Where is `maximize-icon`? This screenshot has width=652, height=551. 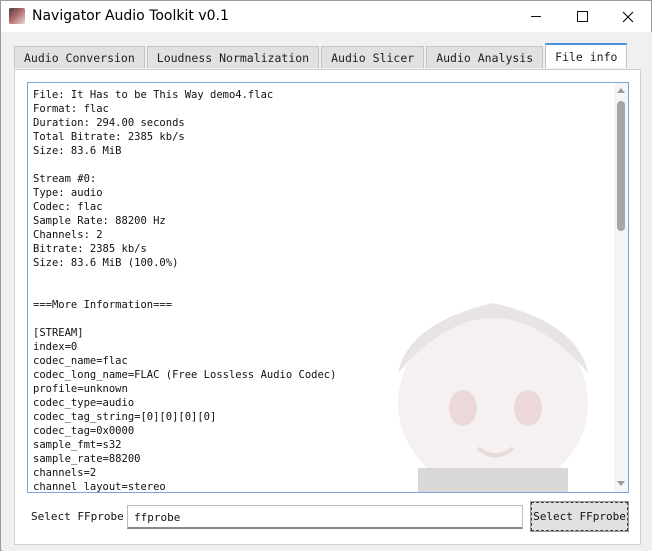
maximize-icon is located at coordinates (582, 16).